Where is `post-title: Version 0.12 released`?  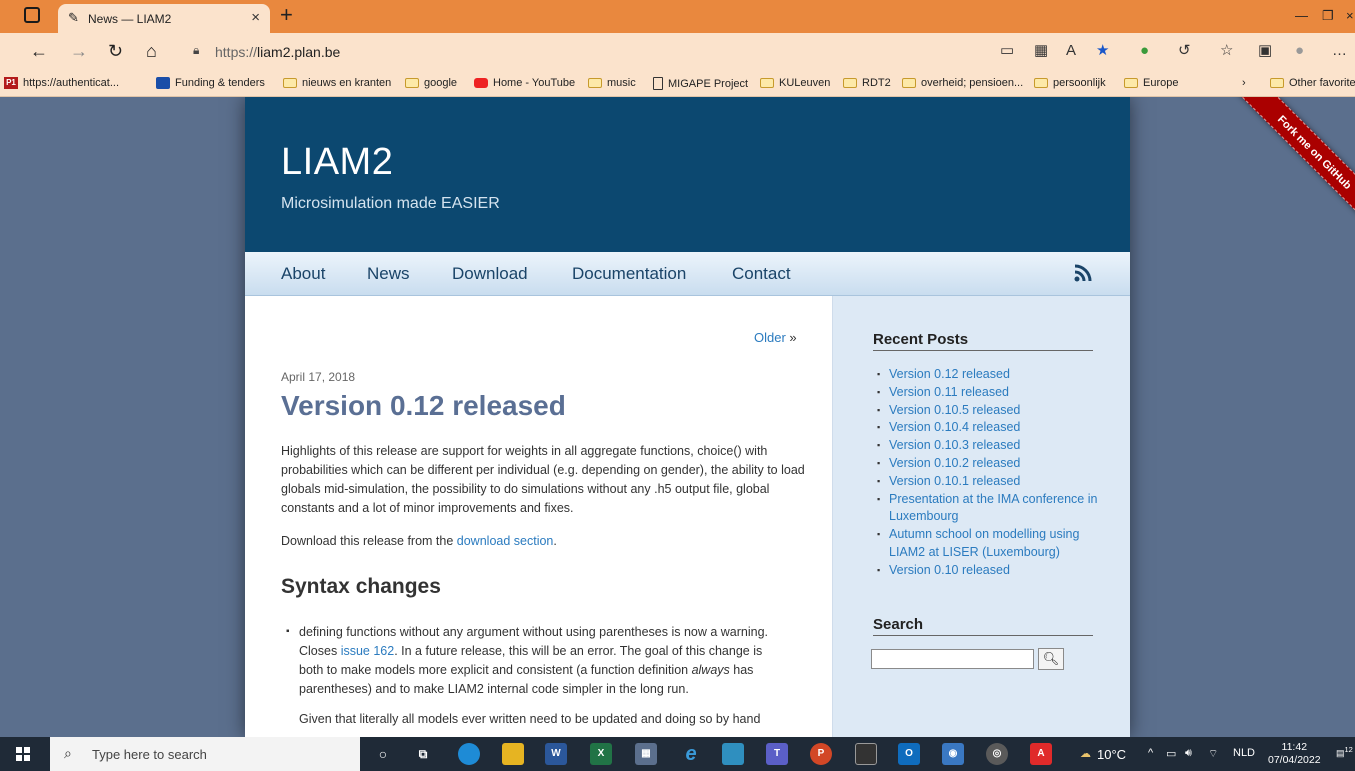 post-title: Version 0.12 released is located at coordinates (423, 406).